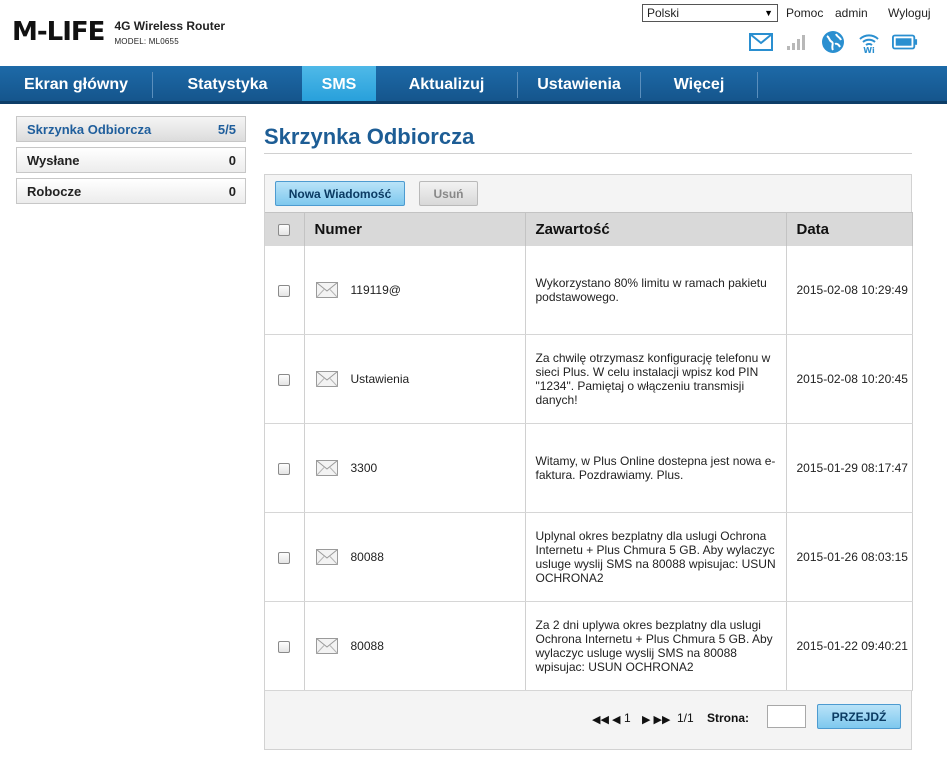 This screenshot has width=947, height=758. What do you see at coordinates (76, 83) in the screenshot?
I see `nav-item-home: Ekran główny` at bounding box center [76, 83].